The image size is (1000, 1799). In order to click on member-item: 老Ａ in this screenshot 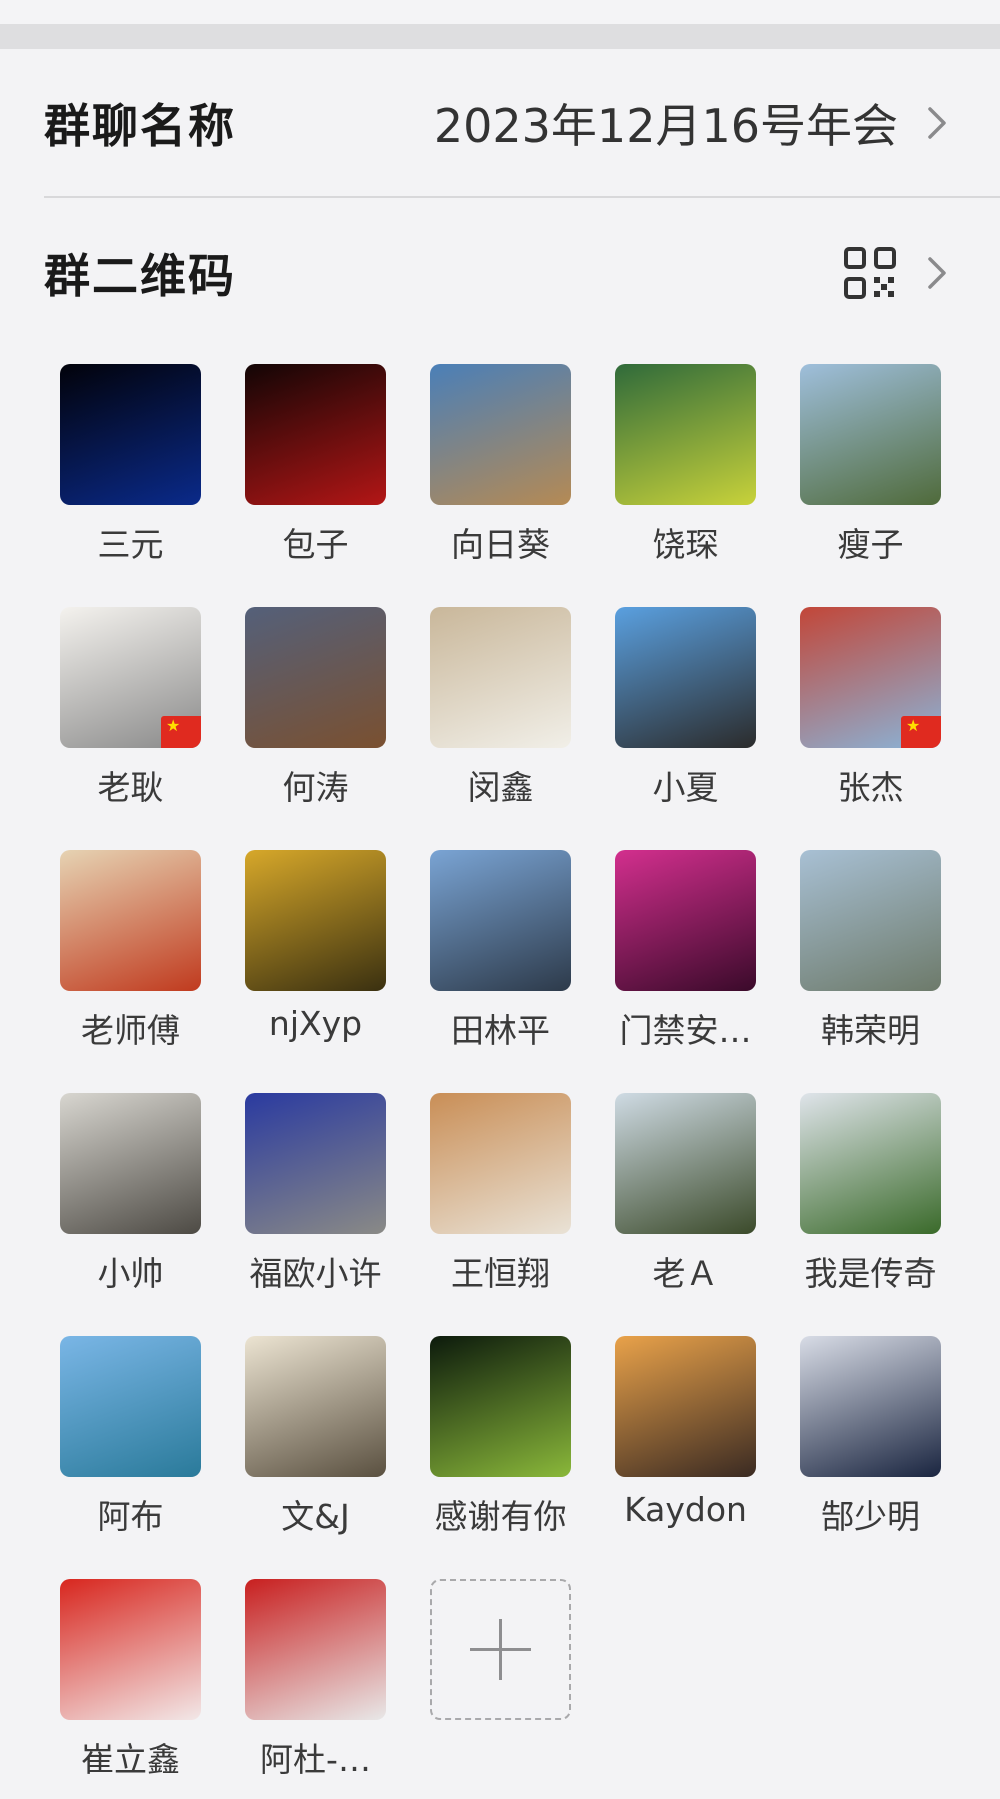, I will do `click(685, 1203)`.